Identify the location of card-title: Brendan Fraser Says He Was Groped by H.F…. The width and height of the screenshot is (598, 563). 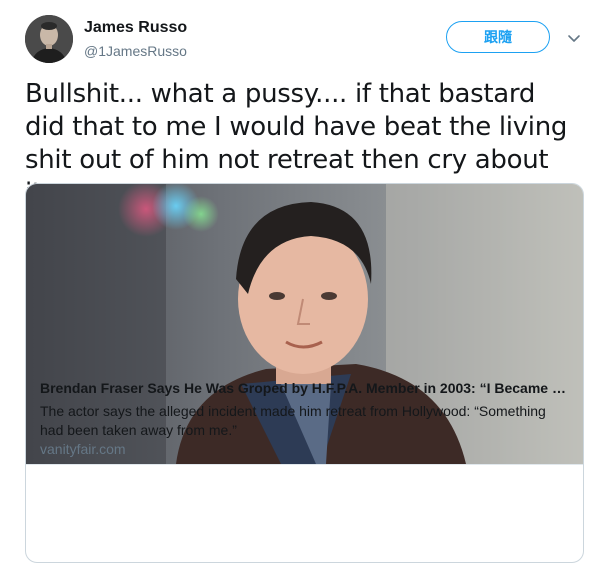
(305, 388).